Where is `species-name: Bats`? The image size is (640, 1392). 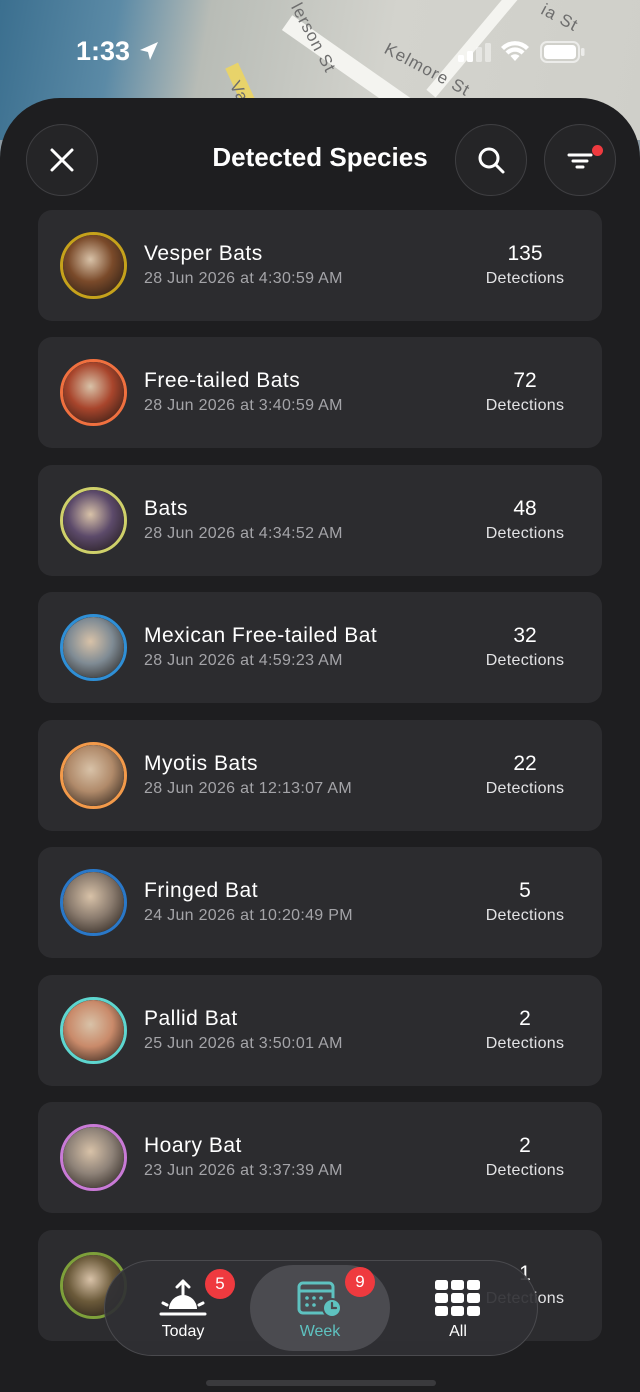
species-name: Bats is located at coordinates (166, 508).